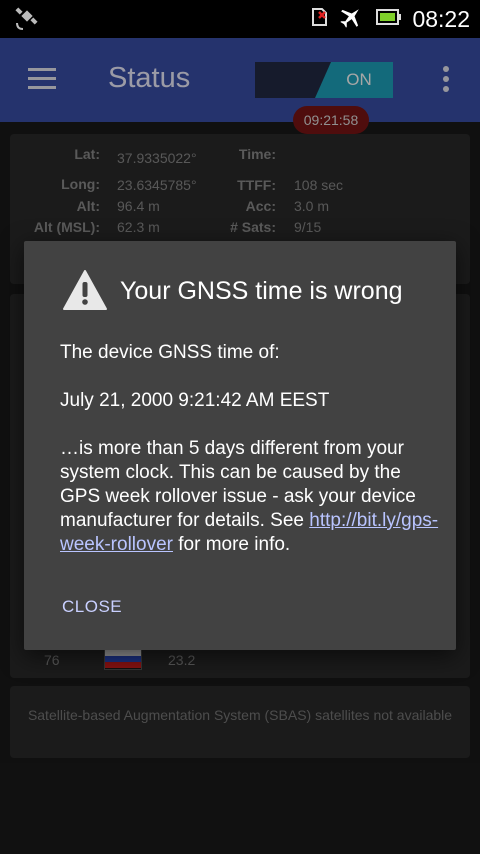 The width and height of the screenshot is (480, 854). What do you see at coordinates (240, 19) in the screenshot?
I see `status-bar: 08:22` at bounding box center [240, 19].